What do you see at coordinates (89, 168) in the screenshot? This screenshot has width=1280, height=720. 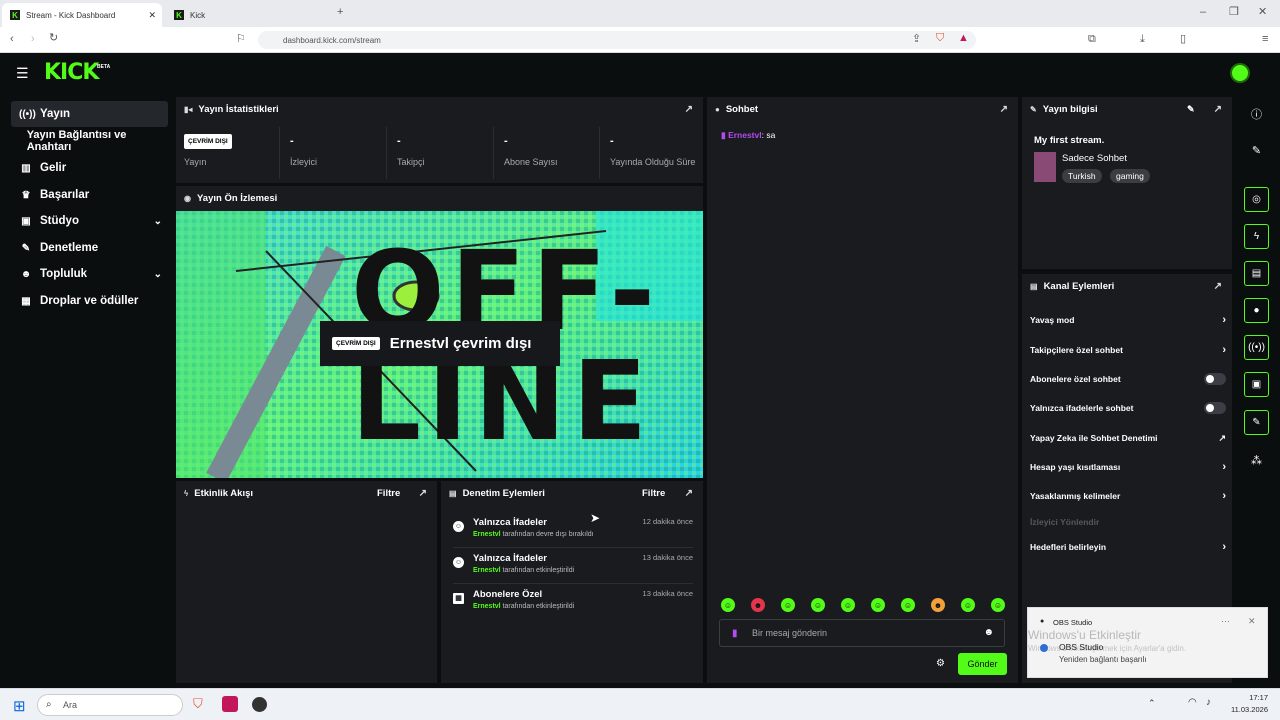 I see `sidebar-item-gelir: ▥ Gelir` at bounding box center [89, 168].